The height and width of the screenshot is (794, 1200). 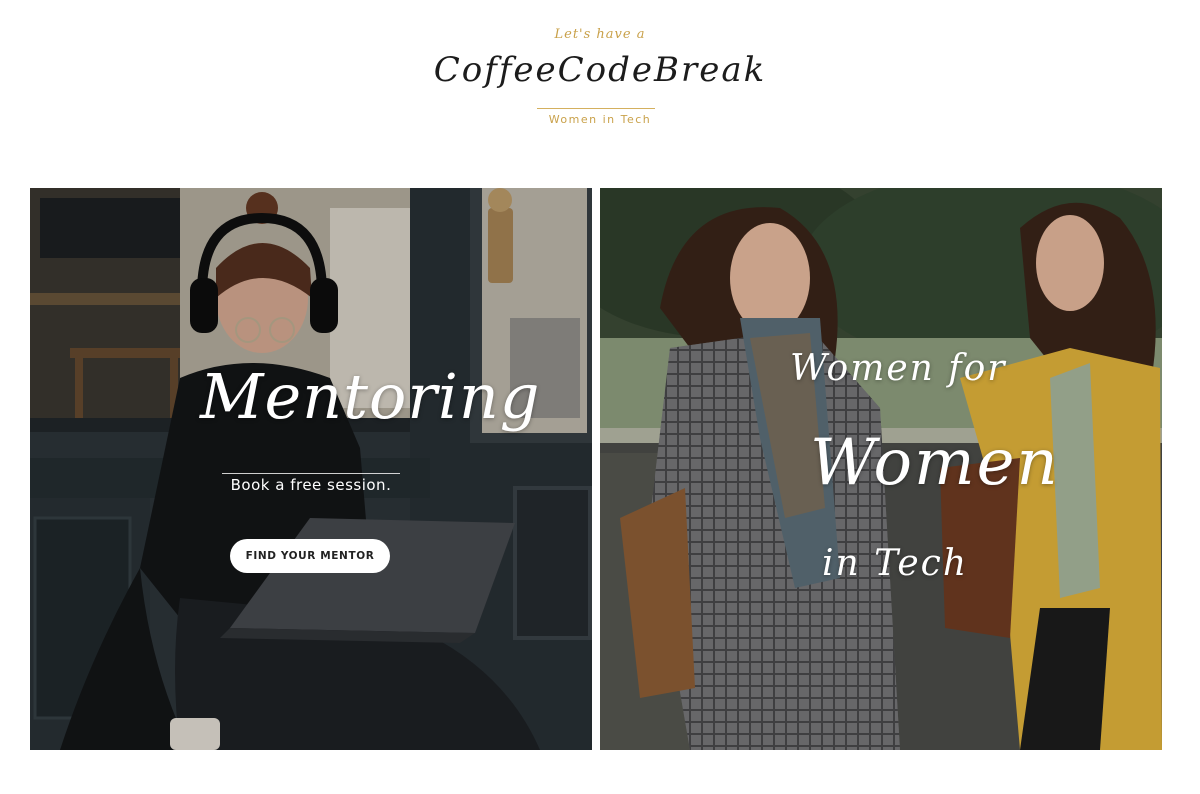 I want to click on tagline-top: Let's have a, so click(x=600, y=34).